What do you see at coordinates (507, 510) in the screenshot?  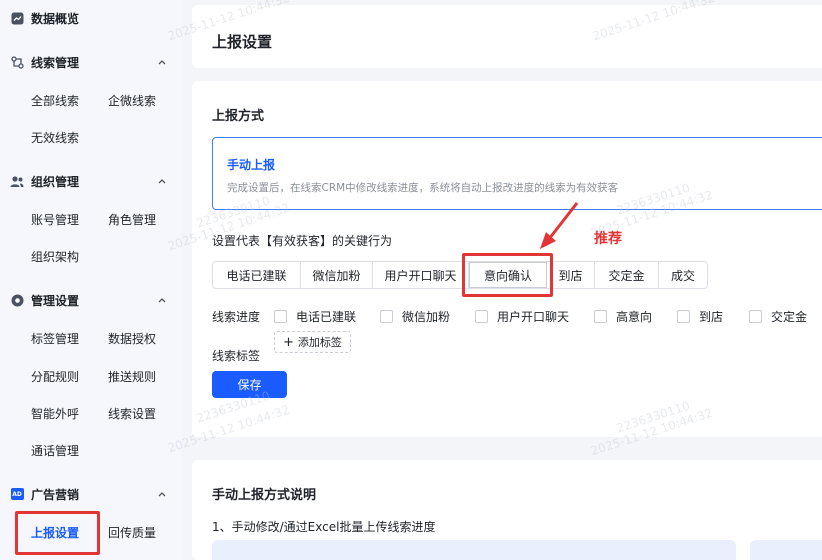 I see `manual-report-explain-card: 手动上报方式说明 1、手动修改/通过Excel批量上传线索进度` at bounding box center [507, 510].